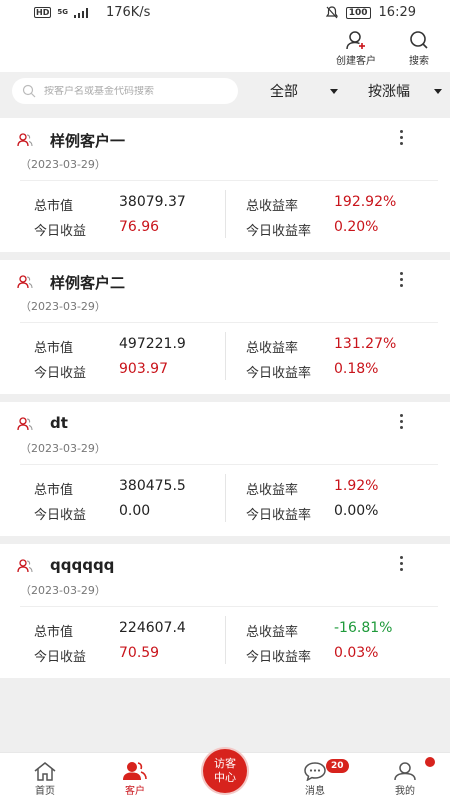  I want to click on visitor-center-line2: 中心, so click(225, 777).